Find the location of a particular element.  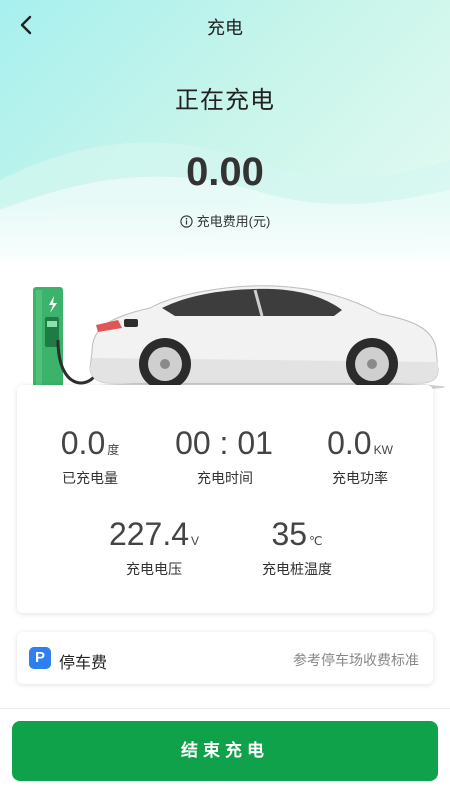

fee-label: 充电费用(元) is located at coordinates (233, 221).